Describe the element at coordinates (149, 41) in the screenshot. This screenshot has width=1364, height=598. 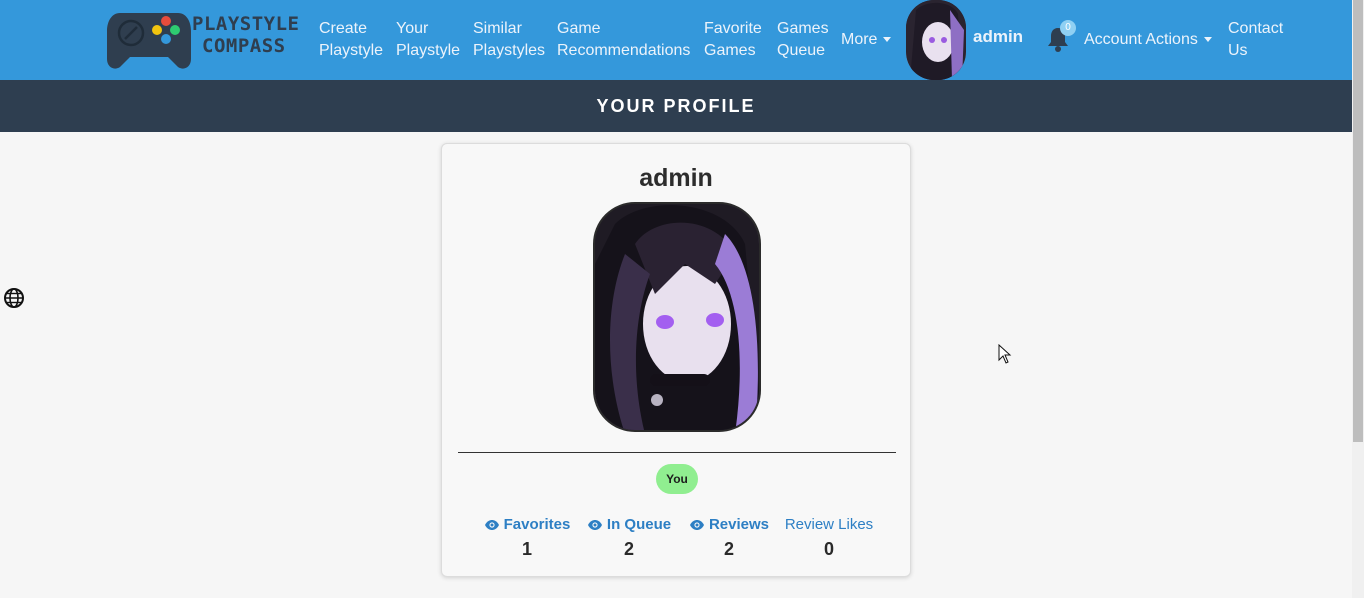
I see `gamepad-logo-icon` at that location.